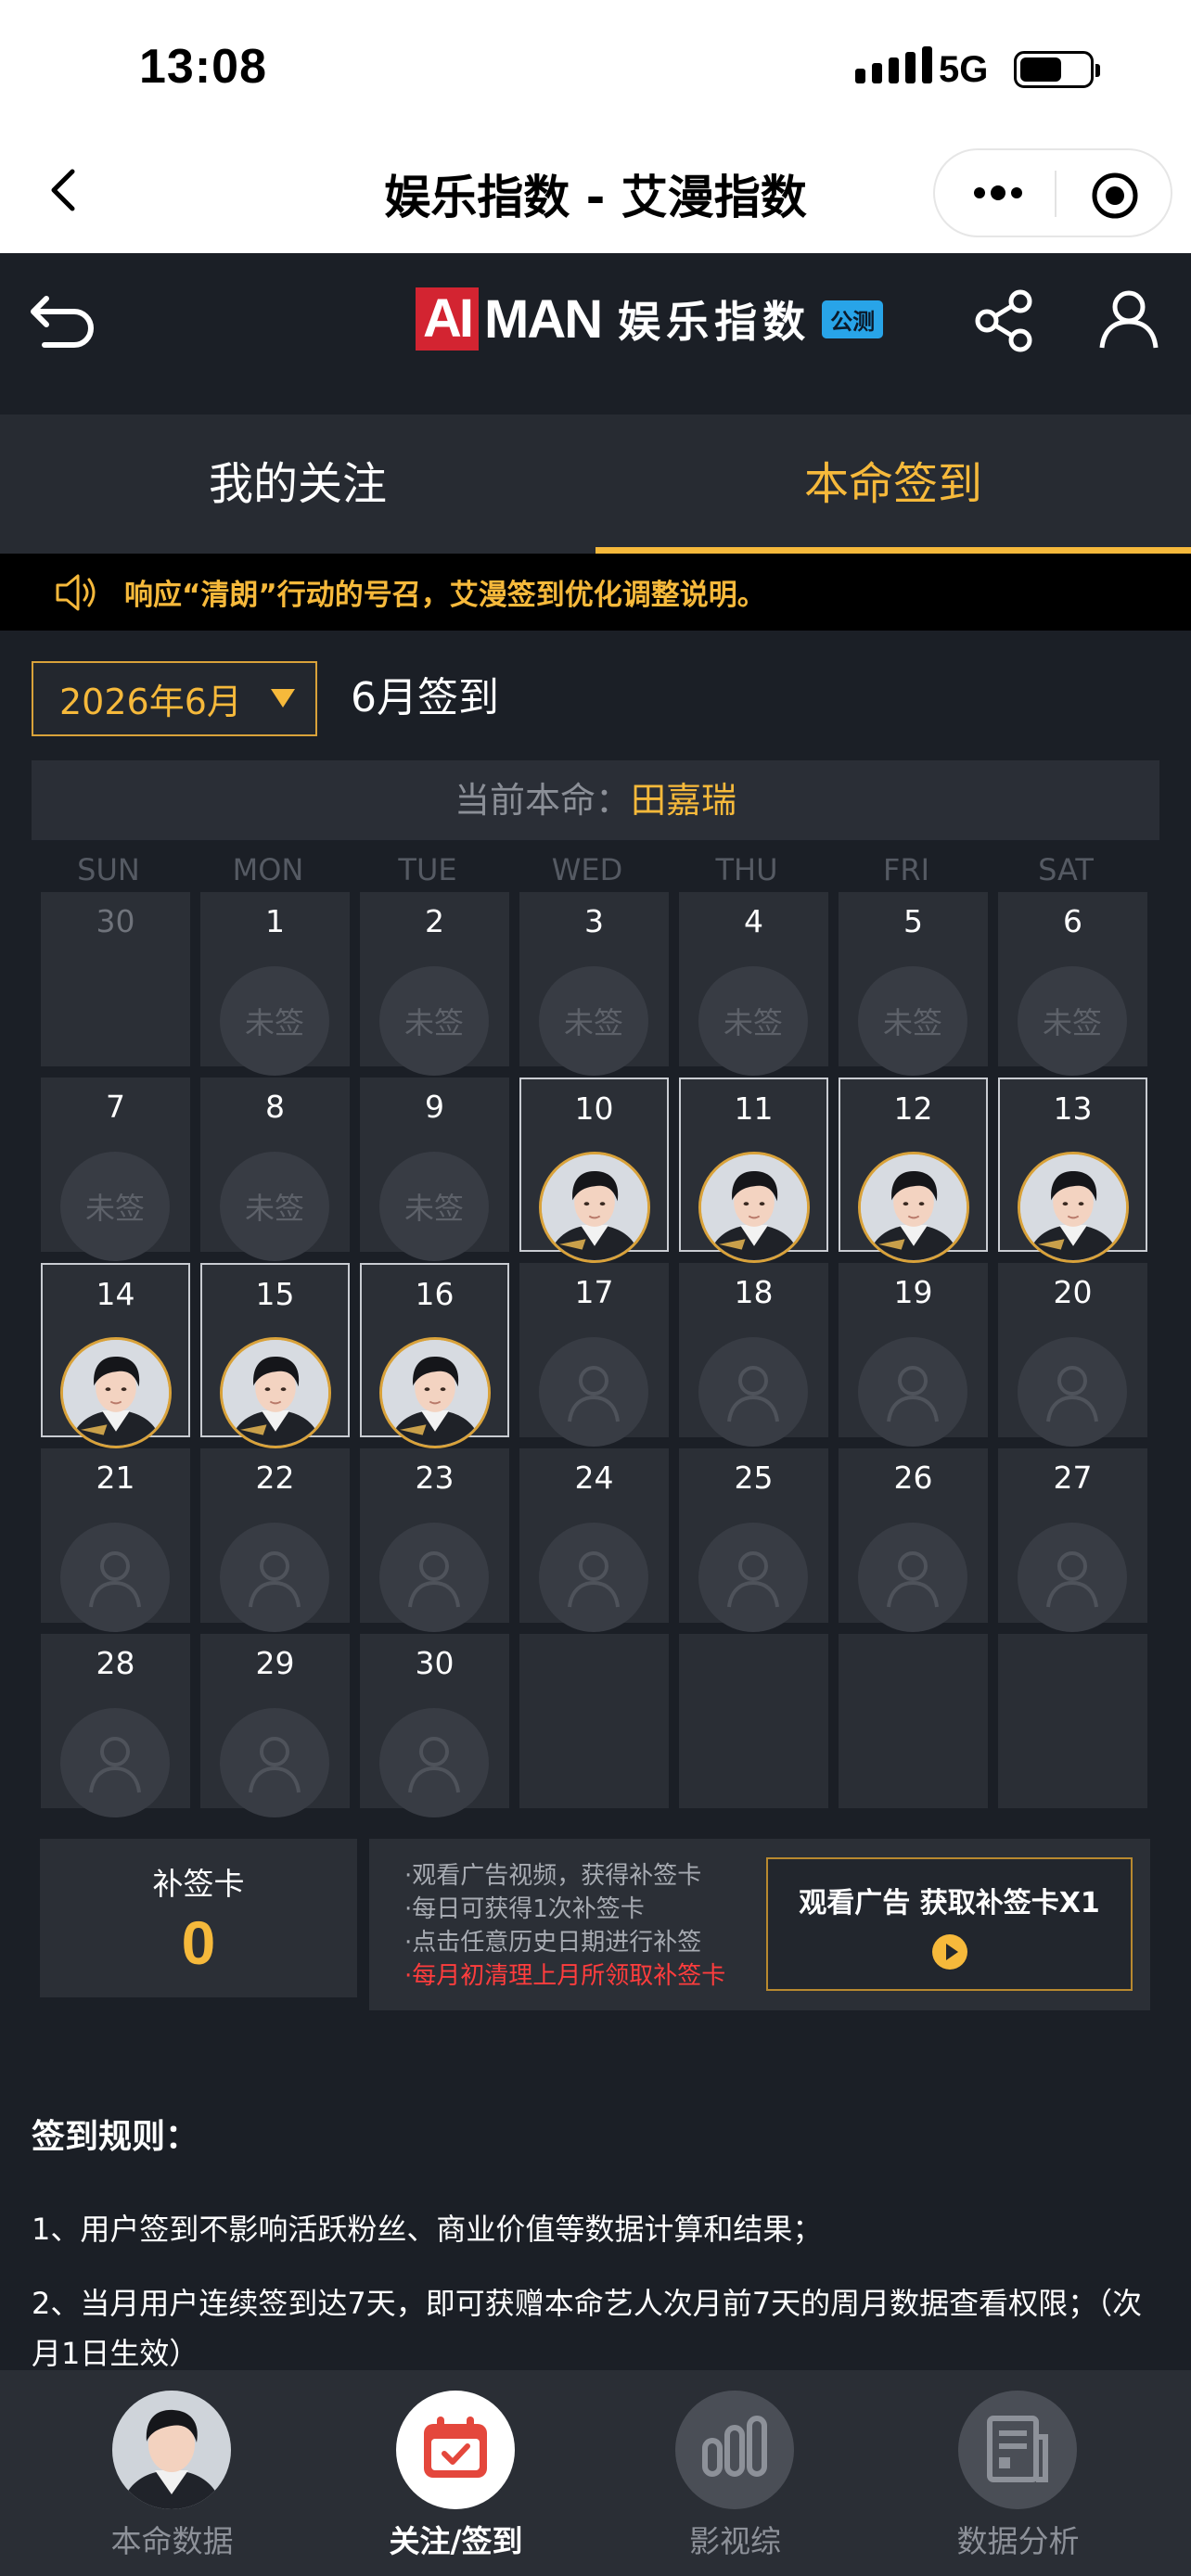  I want to click on calendar-day: 27, so click(1073, 1540).